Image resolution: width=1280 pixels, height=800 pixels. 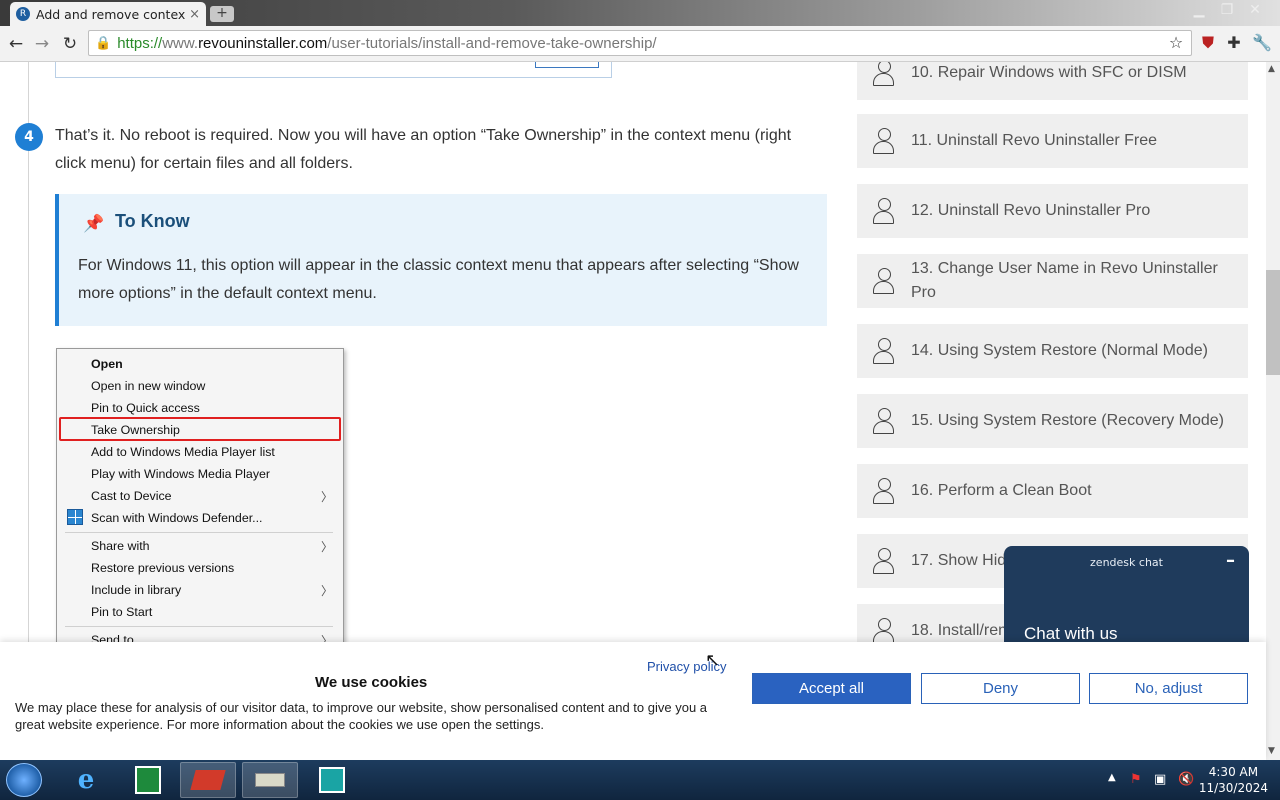 I want to click on drive-app-taskbar-icon, so click(x=270, y=780).